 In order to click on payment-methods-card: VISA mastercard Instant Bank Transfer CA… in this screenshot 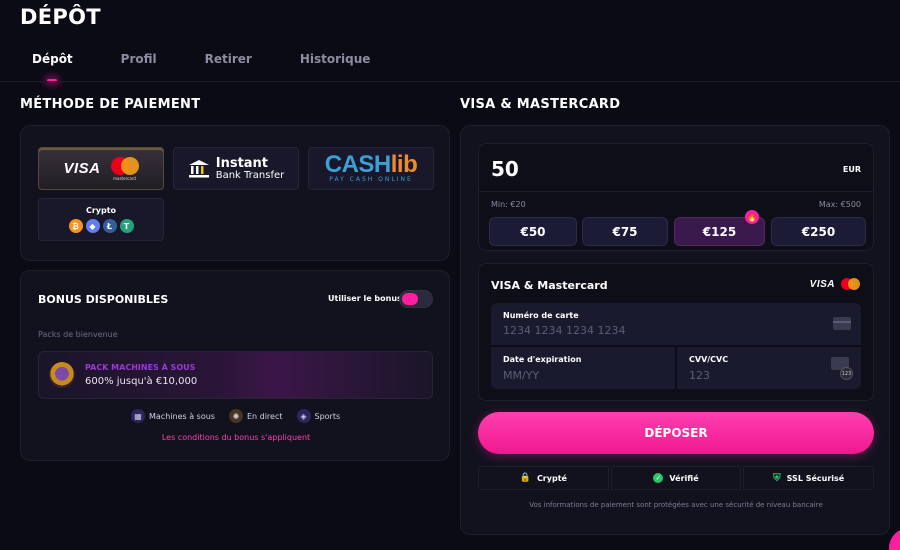, I will do `click(235, 193)`.